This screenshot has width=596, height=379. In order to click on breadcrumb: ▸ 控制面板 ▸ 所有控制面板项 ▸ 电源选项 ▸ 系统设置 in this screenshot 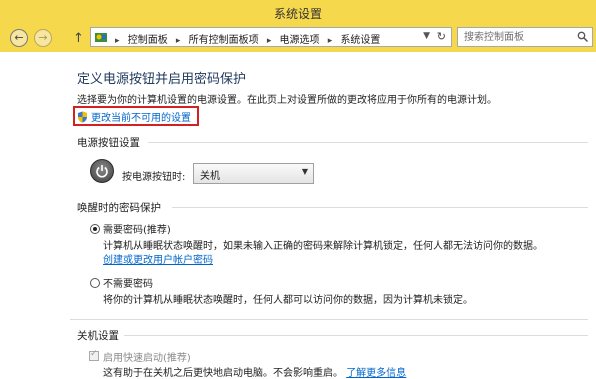, I will do `click(250, 38)`.